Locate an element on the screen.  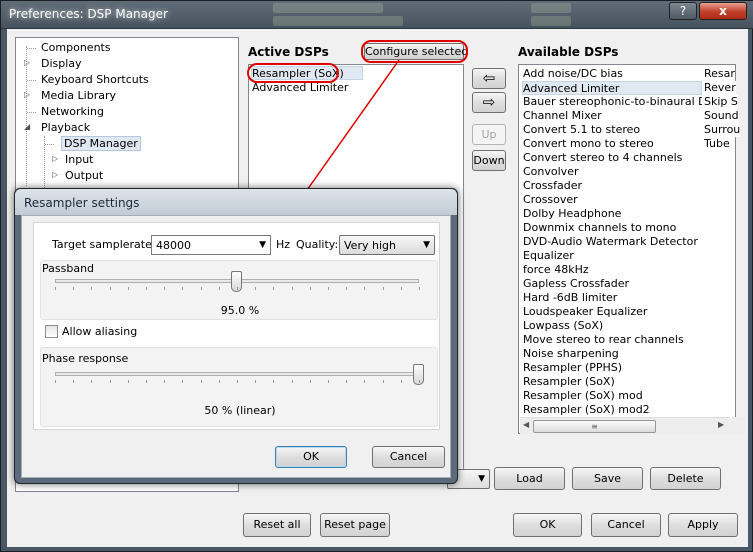
dialog-cancel-button: Cancel is located at coordinates (408, 457).